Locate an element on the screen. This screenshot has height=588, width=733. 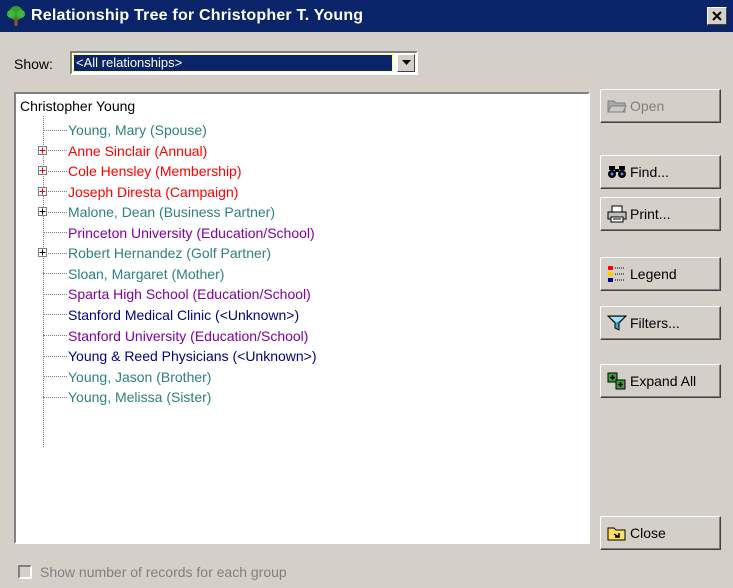
tree-item: Stanford Medical Clinic (<Unknown>) is located at coordinates (166, 315).